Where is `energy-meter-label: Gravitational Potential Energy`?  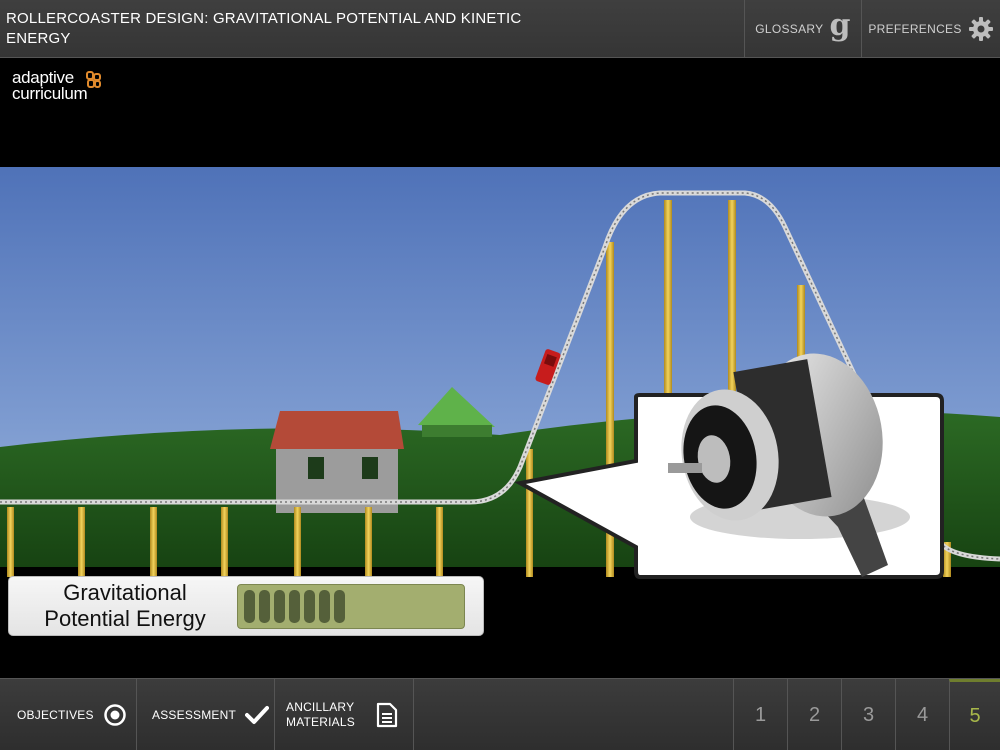 energy-meter-label: Gravitational Potential Energy is located at coordinates (125, 606).